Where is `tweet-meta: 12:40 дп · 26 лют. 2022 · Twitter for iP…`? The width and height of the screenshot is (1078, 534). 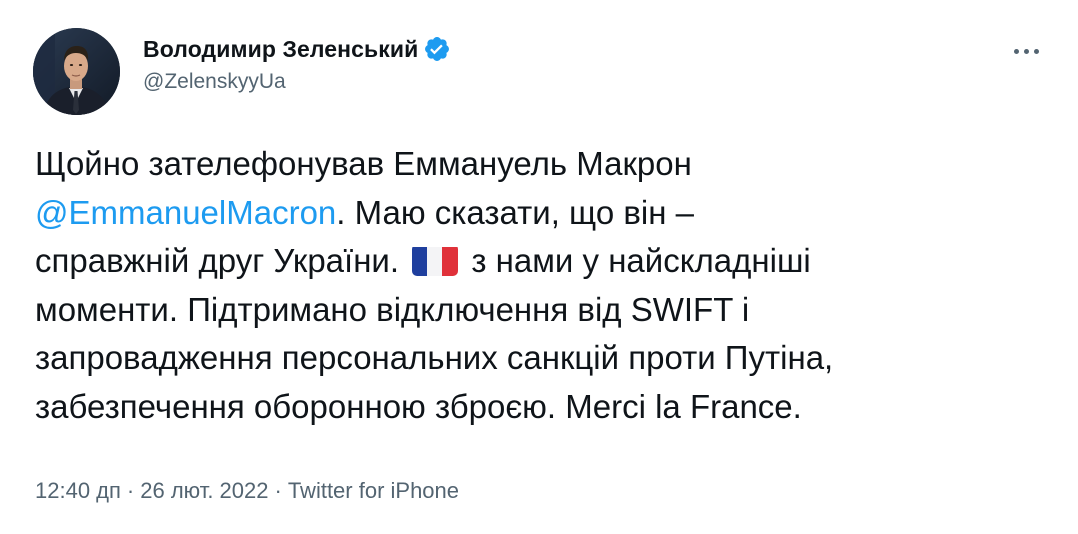 tweet-meta: 12:40 дп · 26 лют. 2022 · Twitter for iP… is located at coordinates (247, 491).